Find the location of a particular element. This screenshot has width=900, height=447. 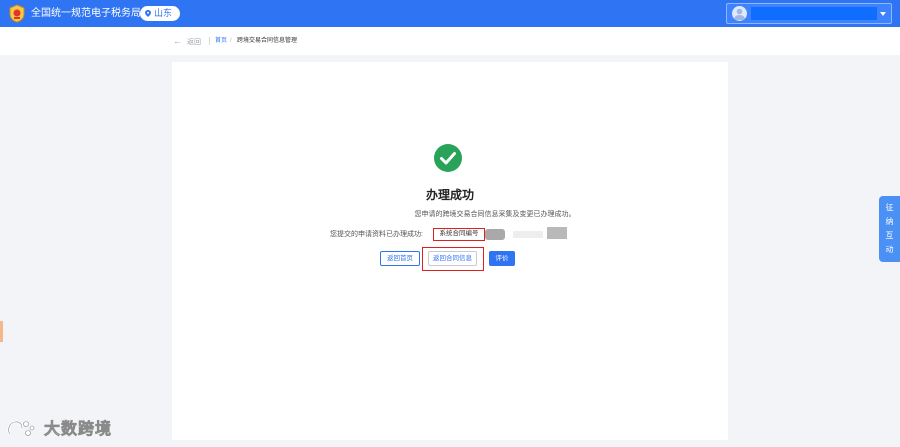

watermark-text: 大数跨境 is located at coordinates (78, 430).